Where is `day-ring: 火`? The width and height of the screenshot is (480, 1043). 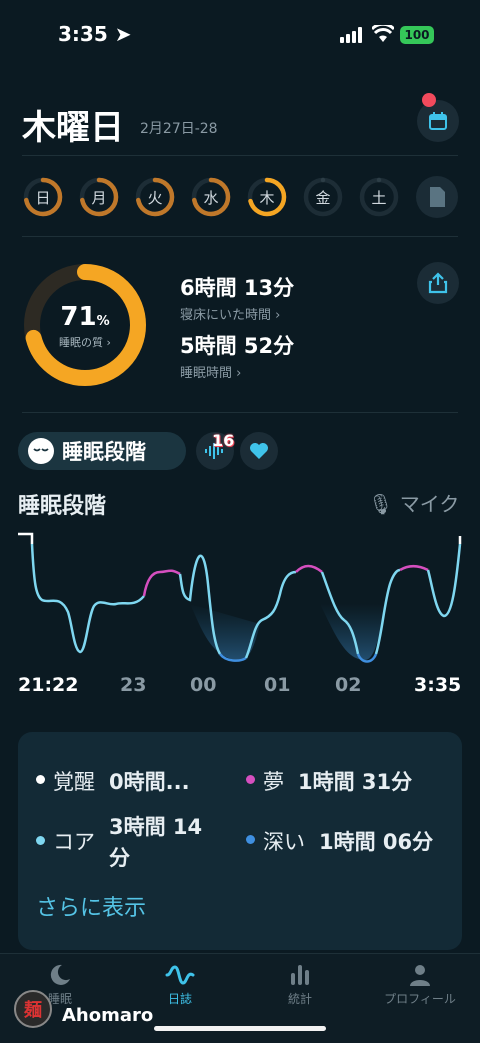
day-ring: 火 is located at coordinates (155, 197).